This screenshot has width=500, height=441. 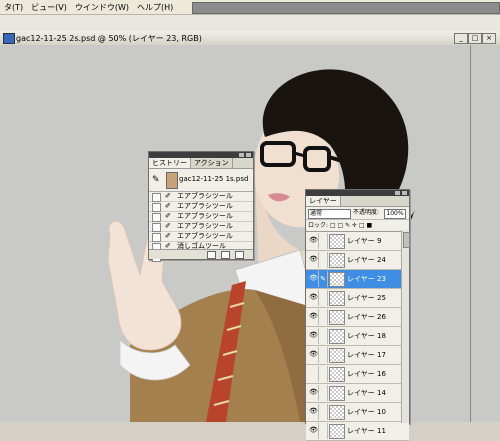 I want to click on maximize-button: □, so click(x=475, y=38).